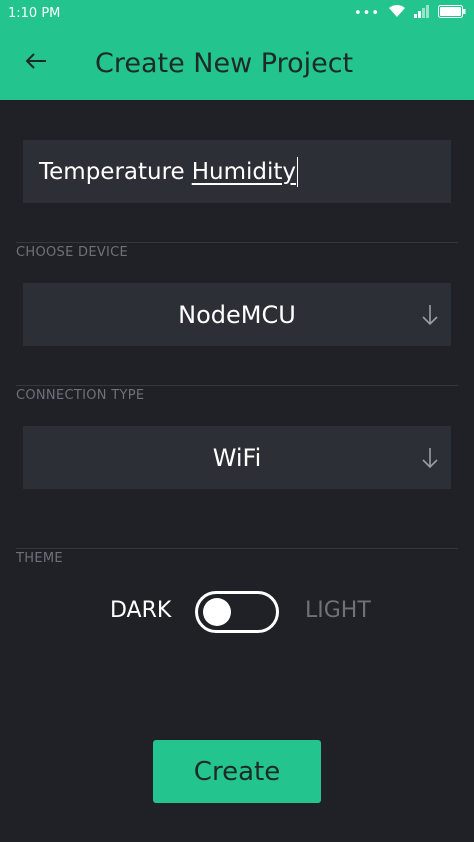 Image resolution: width=474 pixels, height=842 pixels. What do you see at coordinates (410, 13) in the screenshot?
I see `status-icons: •••` at bounding box center [410, 13].